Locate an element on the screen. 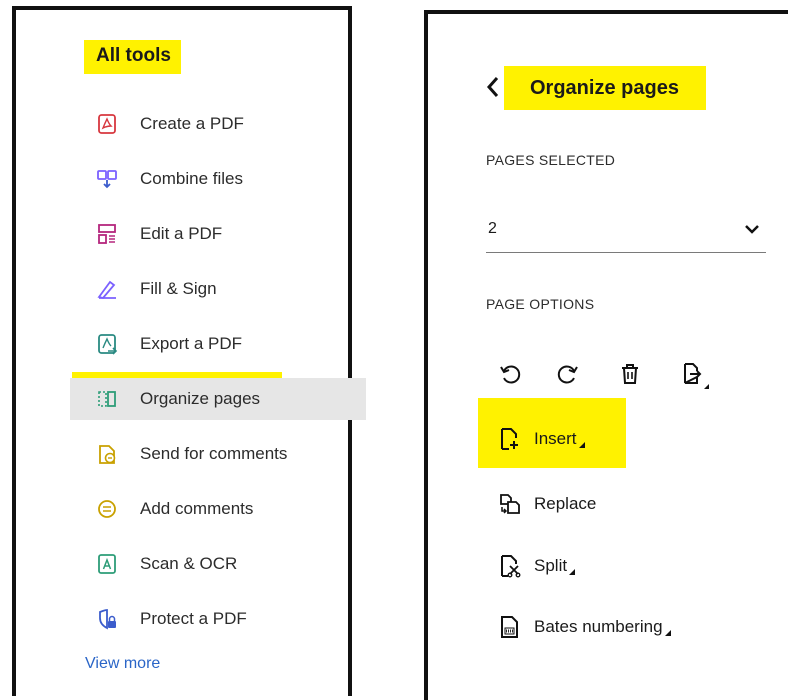 The width and height of the screenshot is (788, 700). organize-pages-title: Organize pages is located at coordinates (605, 88).